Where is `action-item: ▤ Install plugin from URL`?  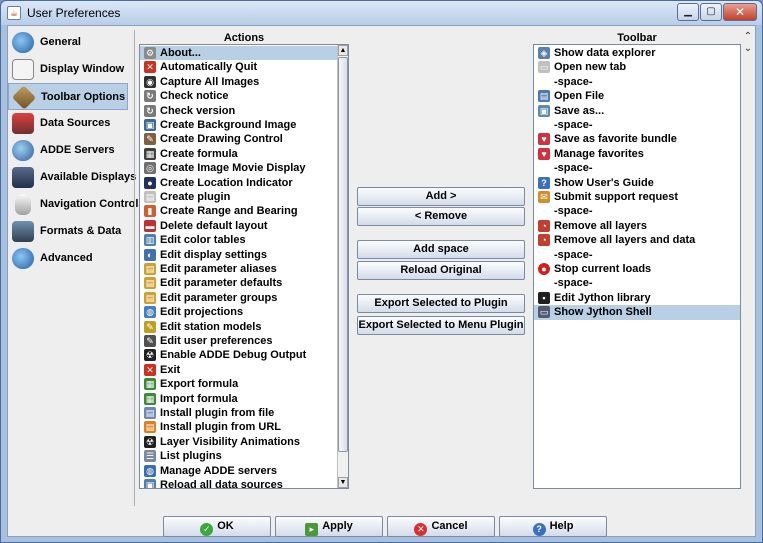 action-item: ▤ Install plugin from URL is located at coordinates (239, 427).